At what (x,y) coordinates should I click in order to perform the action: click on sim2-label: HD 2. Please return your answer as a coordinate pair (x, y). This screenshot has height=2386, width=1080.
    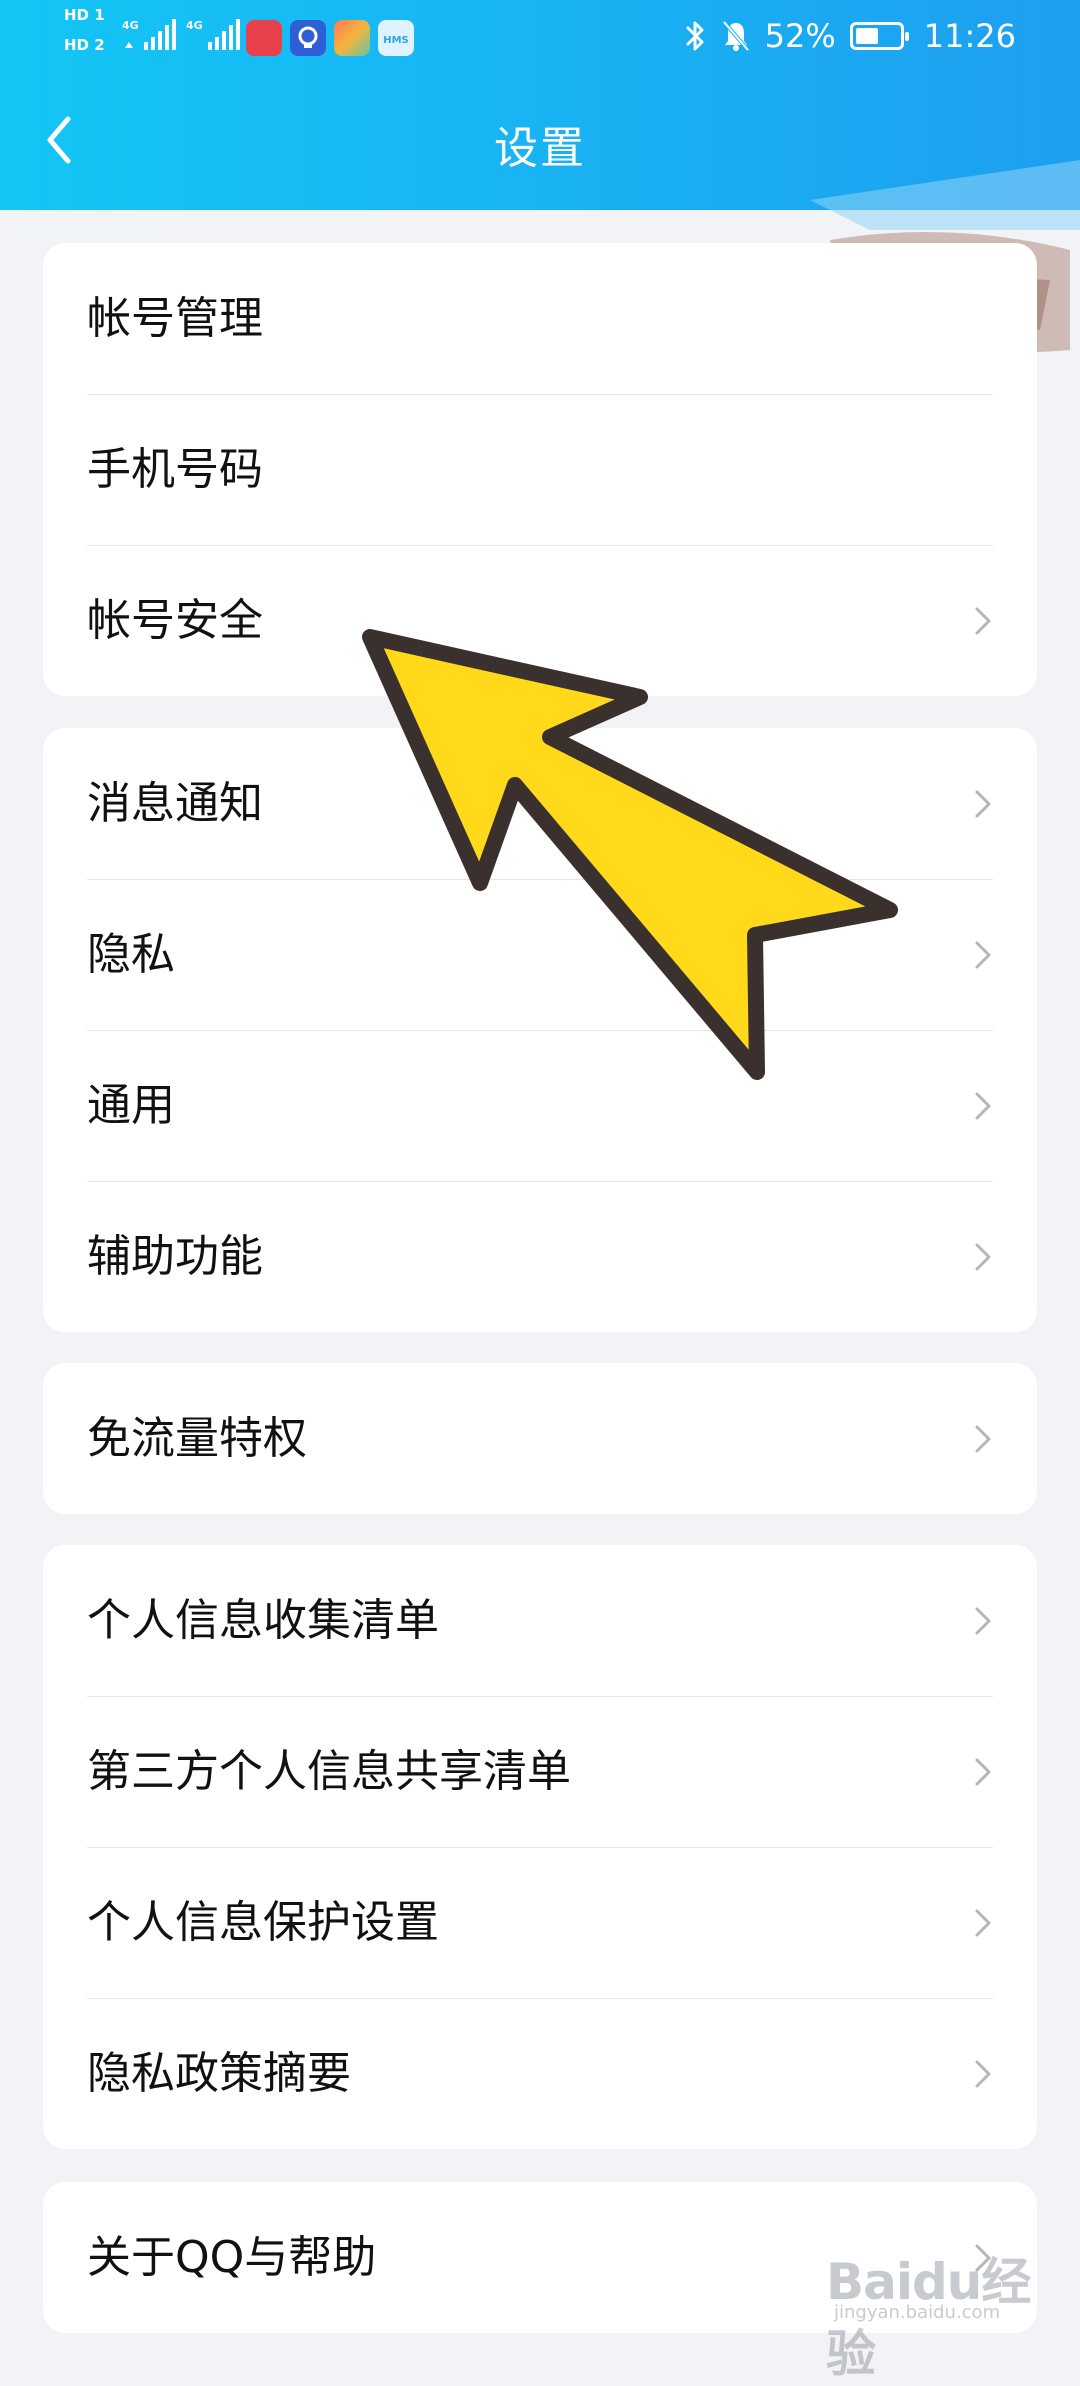
    Looking at the image, I should click on (84, 45).